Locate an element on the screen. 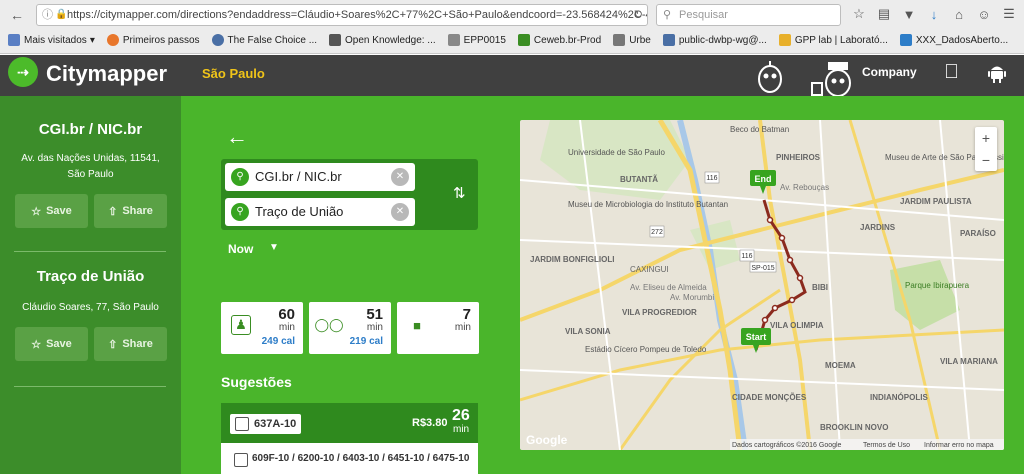 This screenshot has width=1024, height=474. zoom-in-button: + is located at coordinates (986, 138).